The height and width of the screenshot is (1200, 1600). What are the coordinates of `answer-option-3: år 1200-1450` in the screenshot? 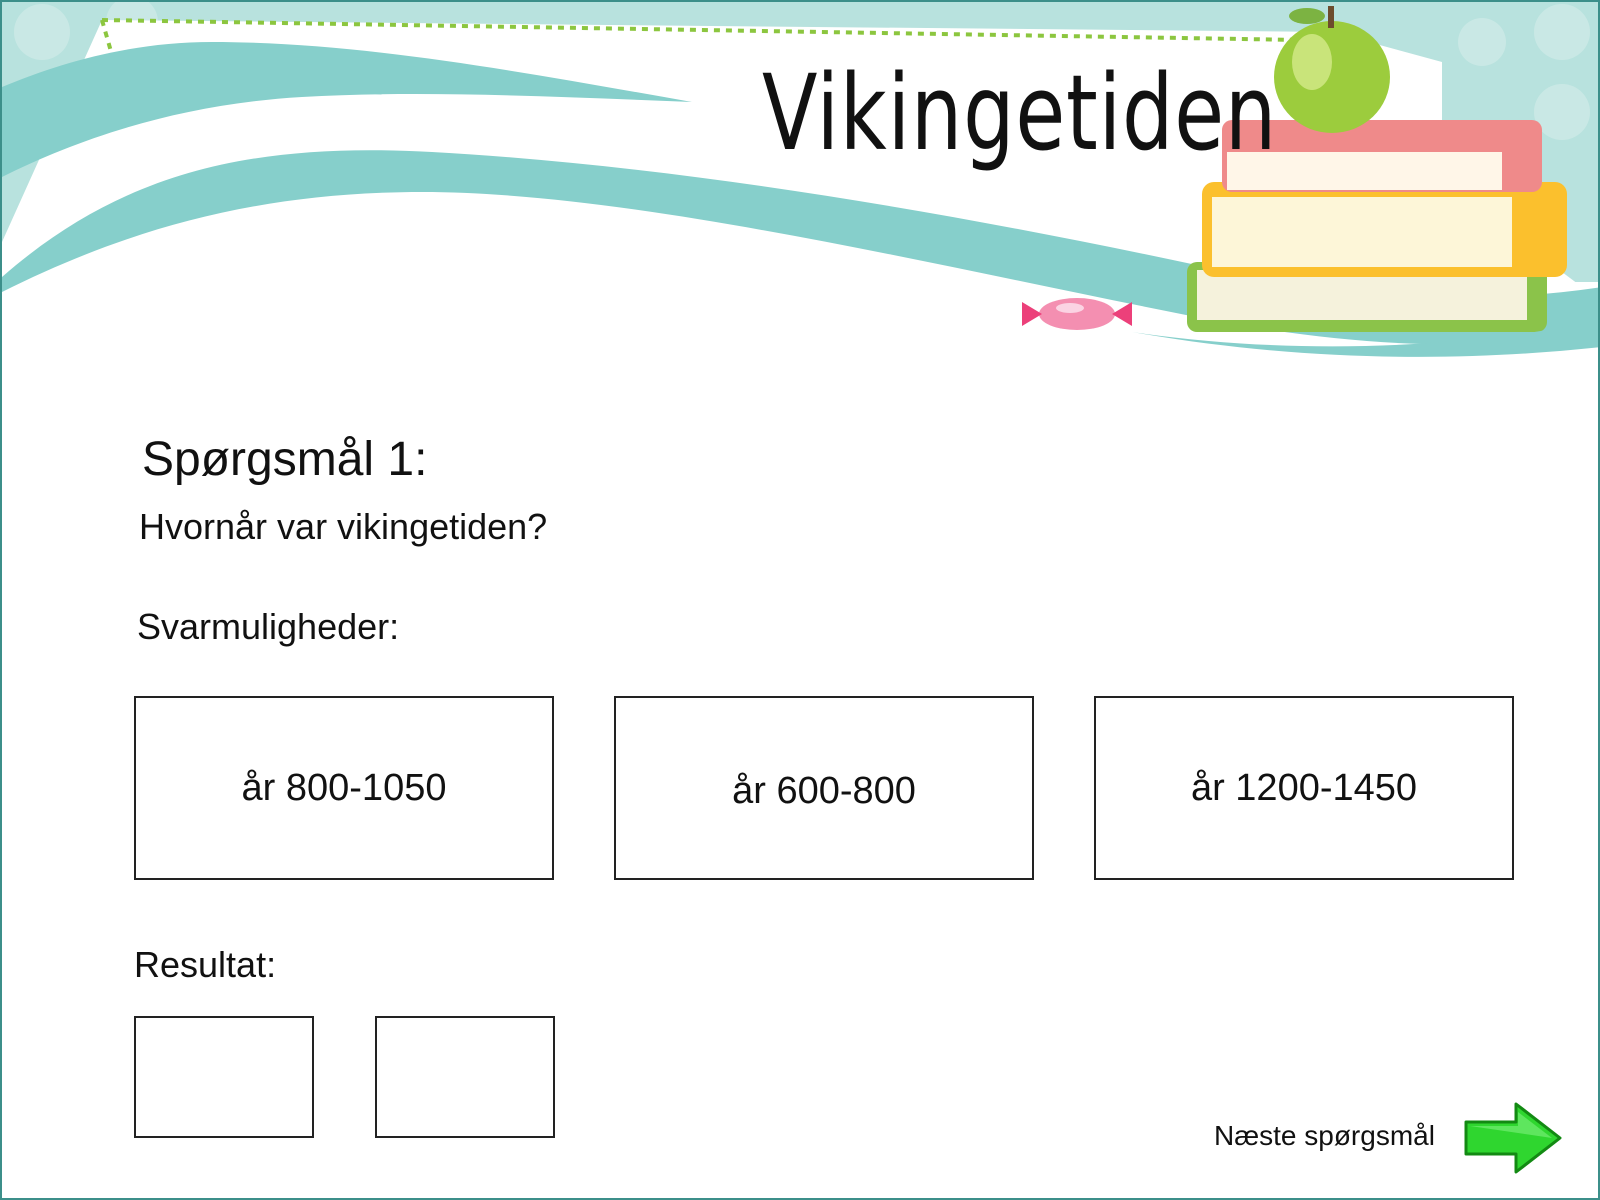 It's located at (1304, 788).